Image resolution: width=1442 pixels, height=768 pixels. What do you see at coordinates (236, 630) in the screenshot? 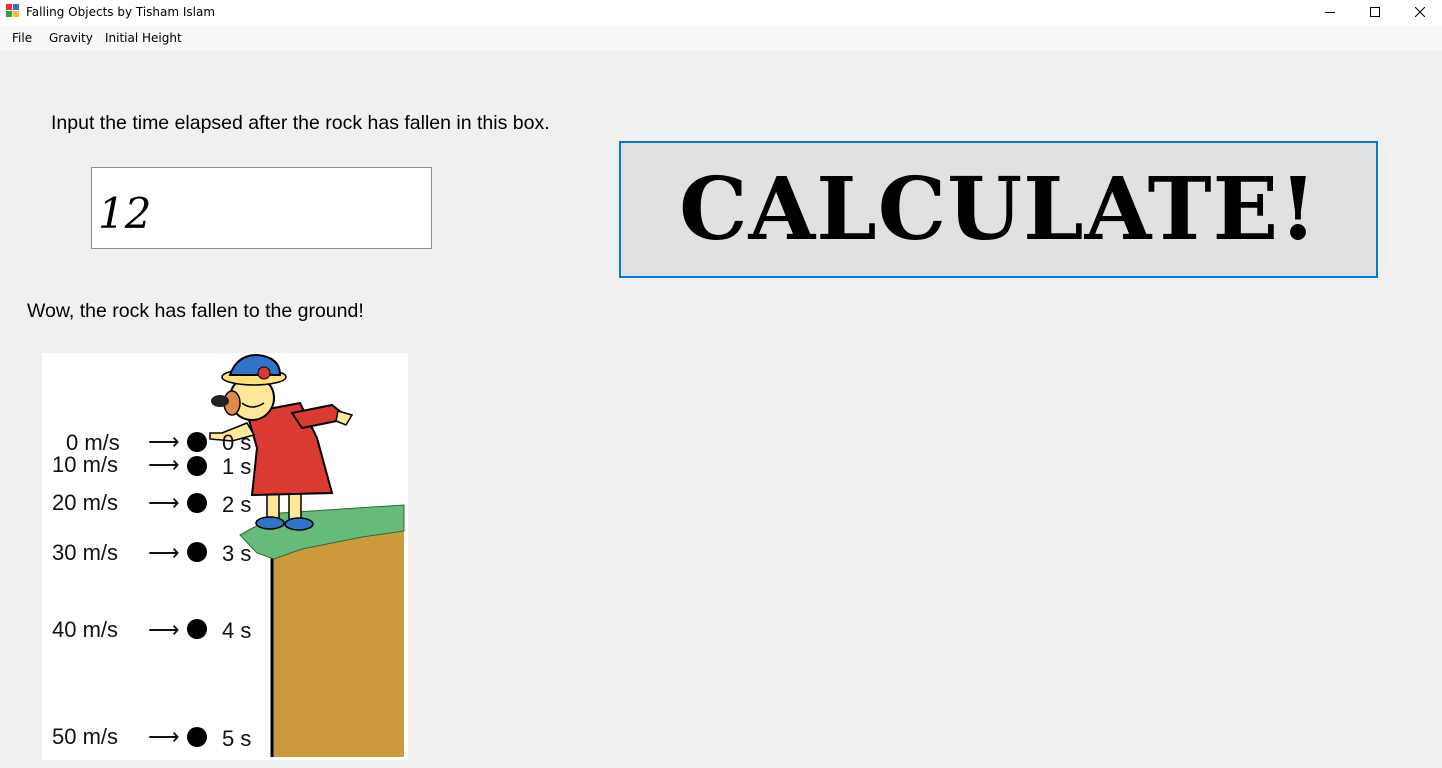
I see `time-label-4: 4 s` at bounding box center [236, 630].